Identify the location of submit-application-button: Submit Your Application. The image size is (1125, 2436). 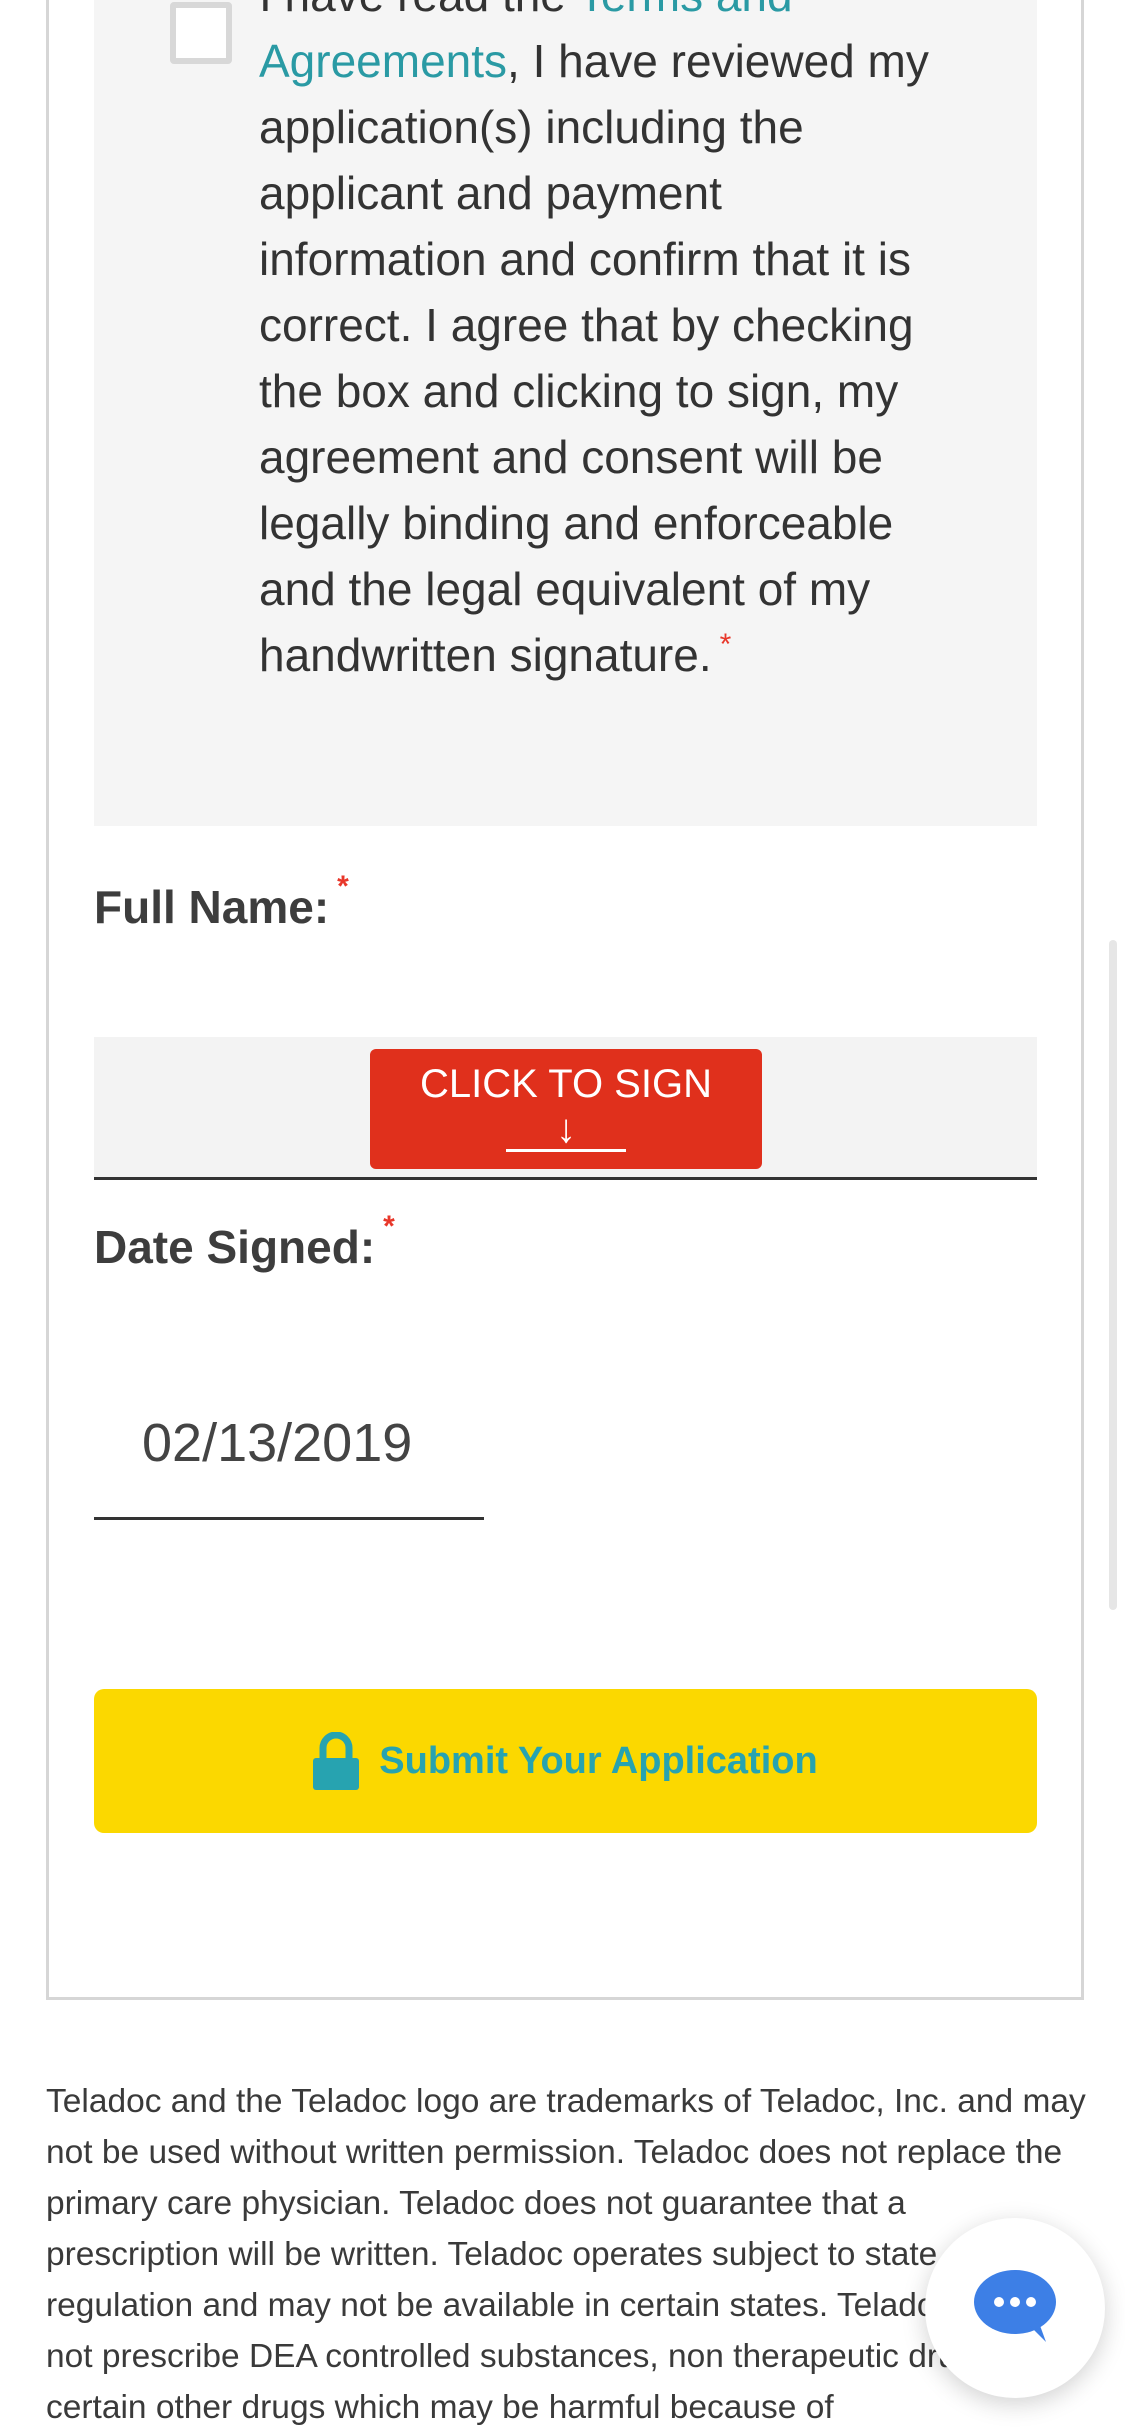
(565, 1761).